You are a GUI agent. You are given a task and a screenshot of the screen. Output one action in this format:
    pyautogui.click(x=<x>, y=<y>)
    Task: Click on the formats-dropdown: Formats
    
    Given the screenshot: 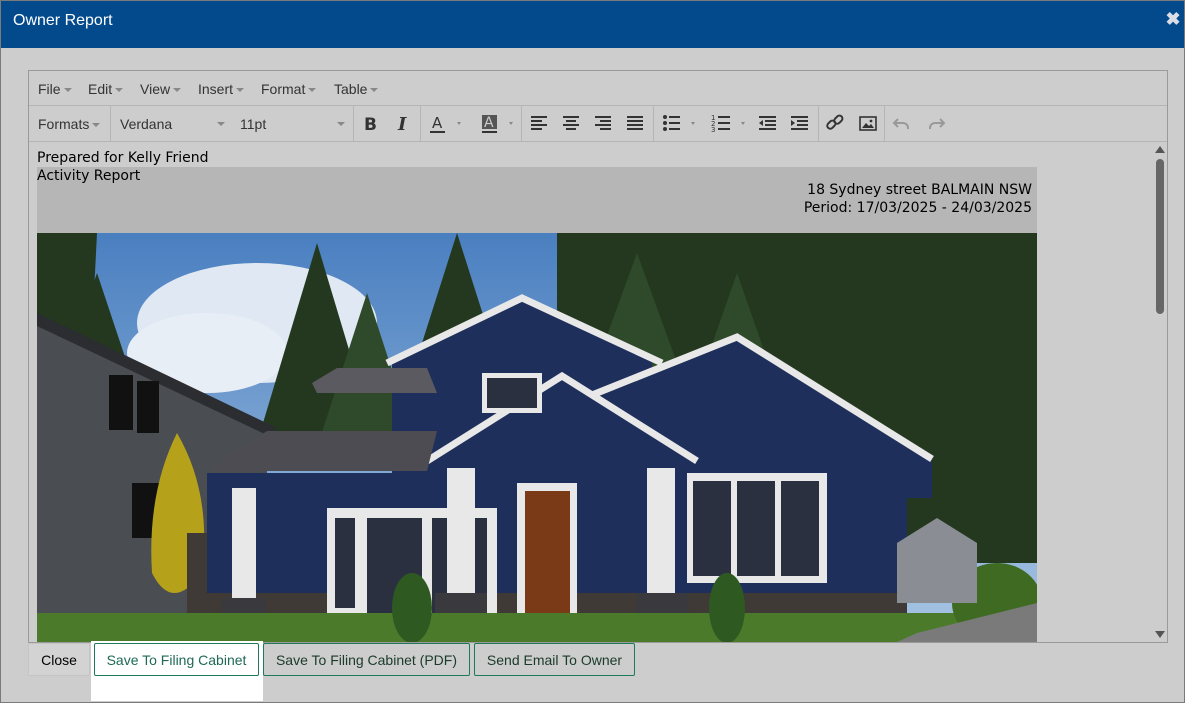 What is the action you would take?
    pyautogui.click(x=69, y=124)
    